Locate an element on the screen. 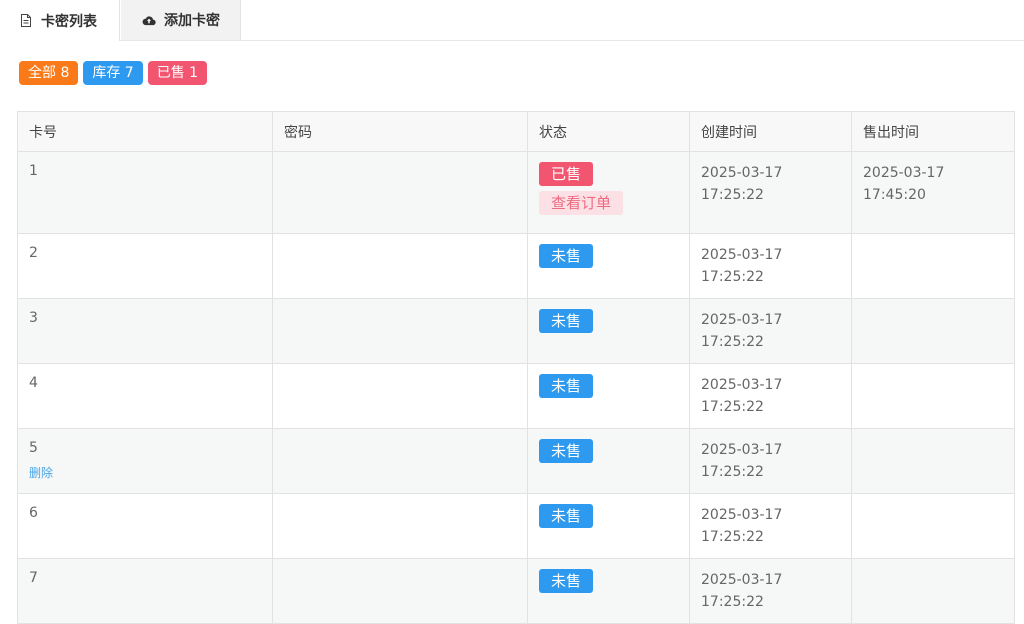 Image resolution: width=1024 pixels, height=624 pixels. column-header-sold: 售出时间 is located at coordinates (933, 131).